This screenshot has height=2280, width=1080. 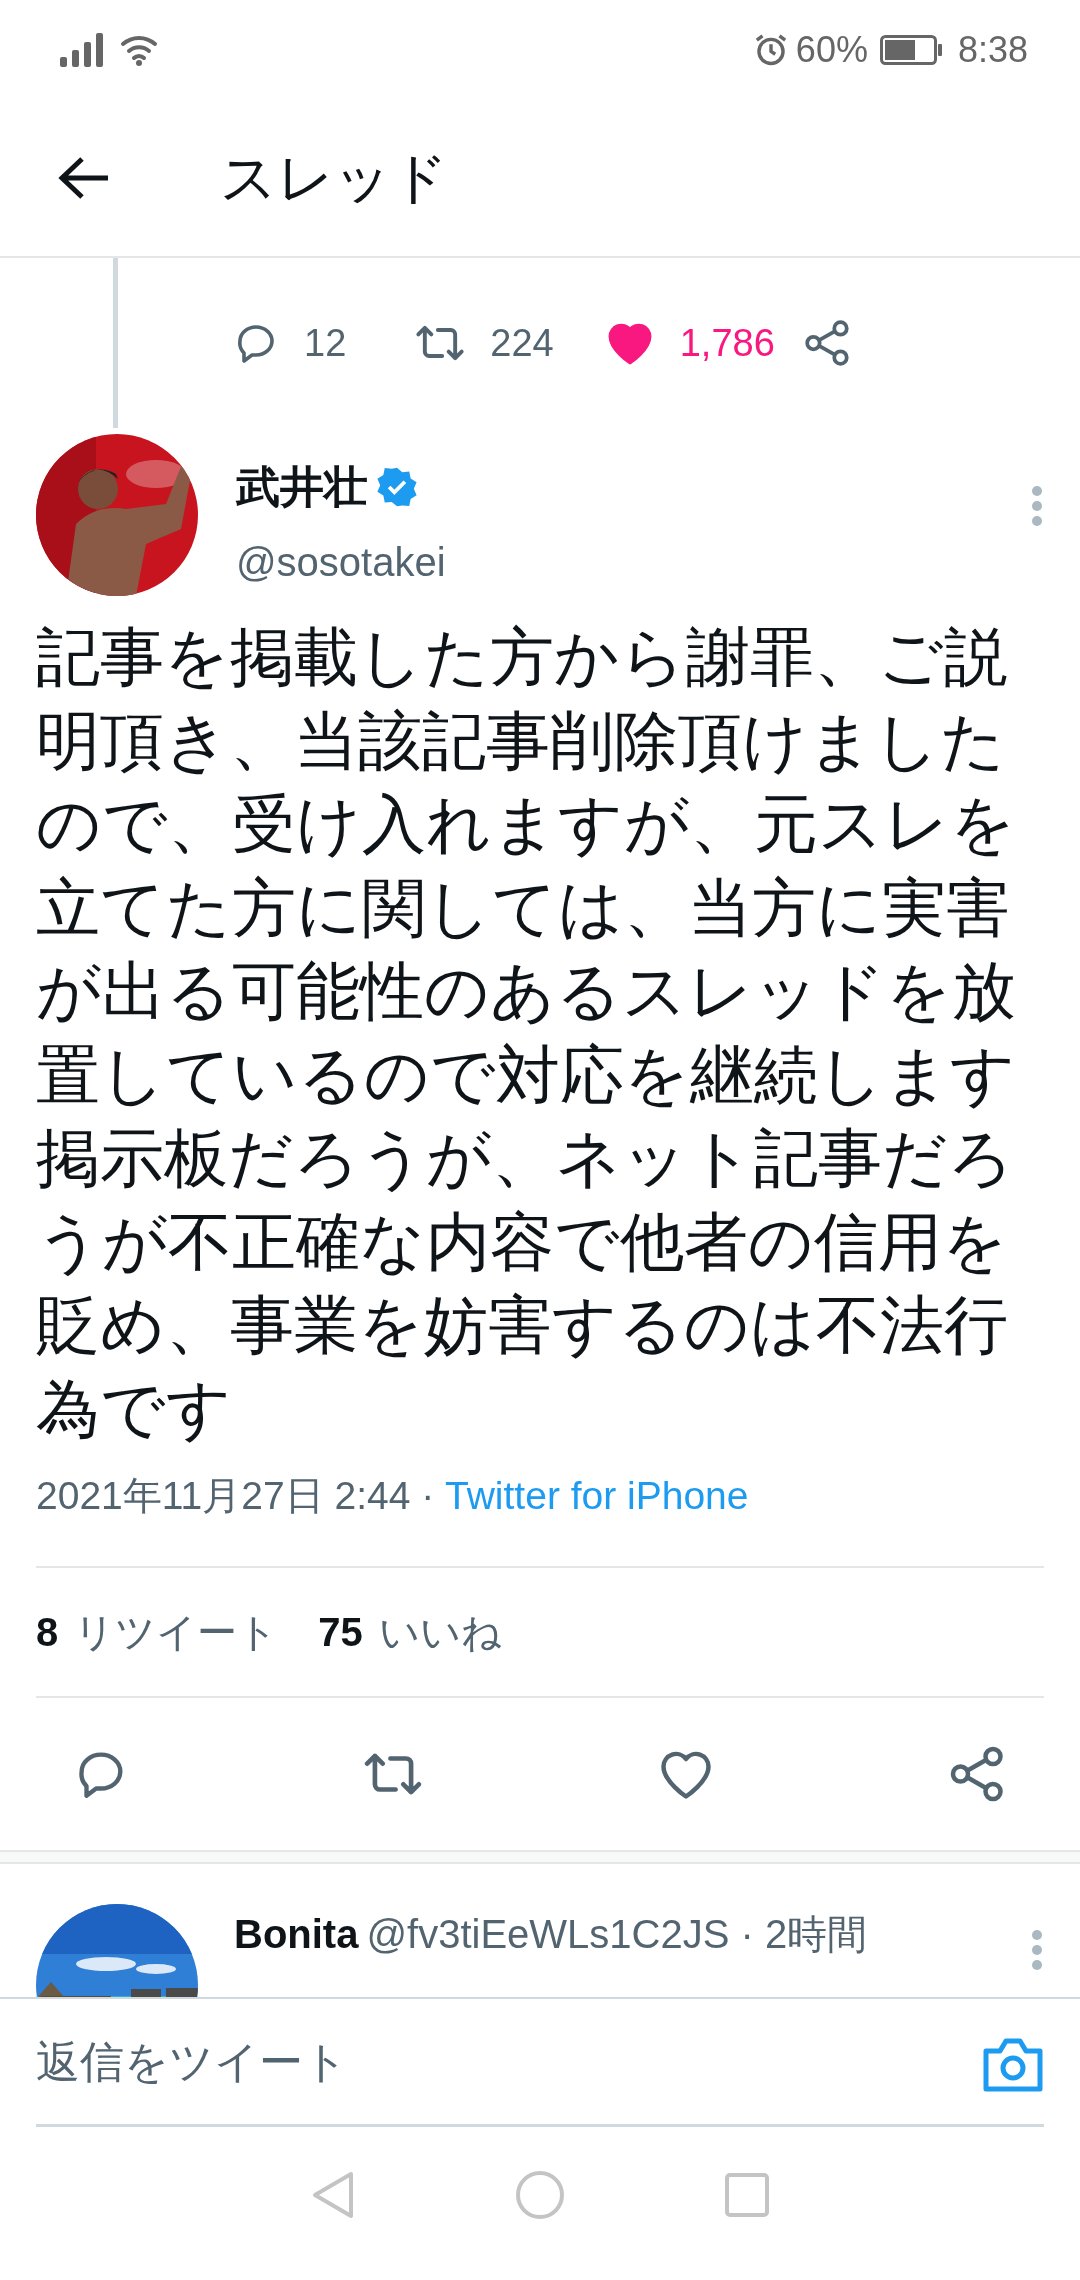 What do you see at coordinates (140, 50) in the screenshot?
I see `wifi-icon` at bounding box center [140, 50].